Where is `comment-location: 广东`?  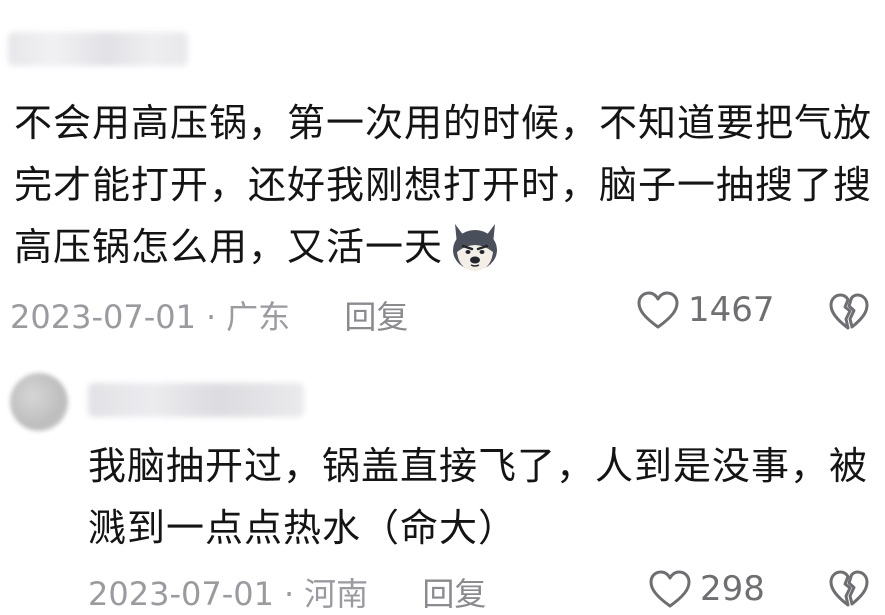
comment-location: 广东 is located at coordinates (258, 317).